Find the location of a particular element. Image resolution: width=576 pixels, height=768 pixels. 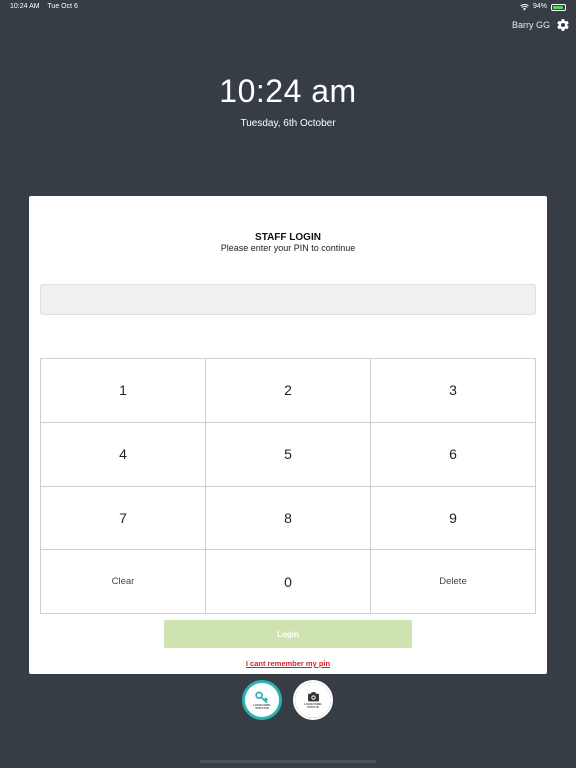

key-6: 6 is located at coordinates (453, 454).